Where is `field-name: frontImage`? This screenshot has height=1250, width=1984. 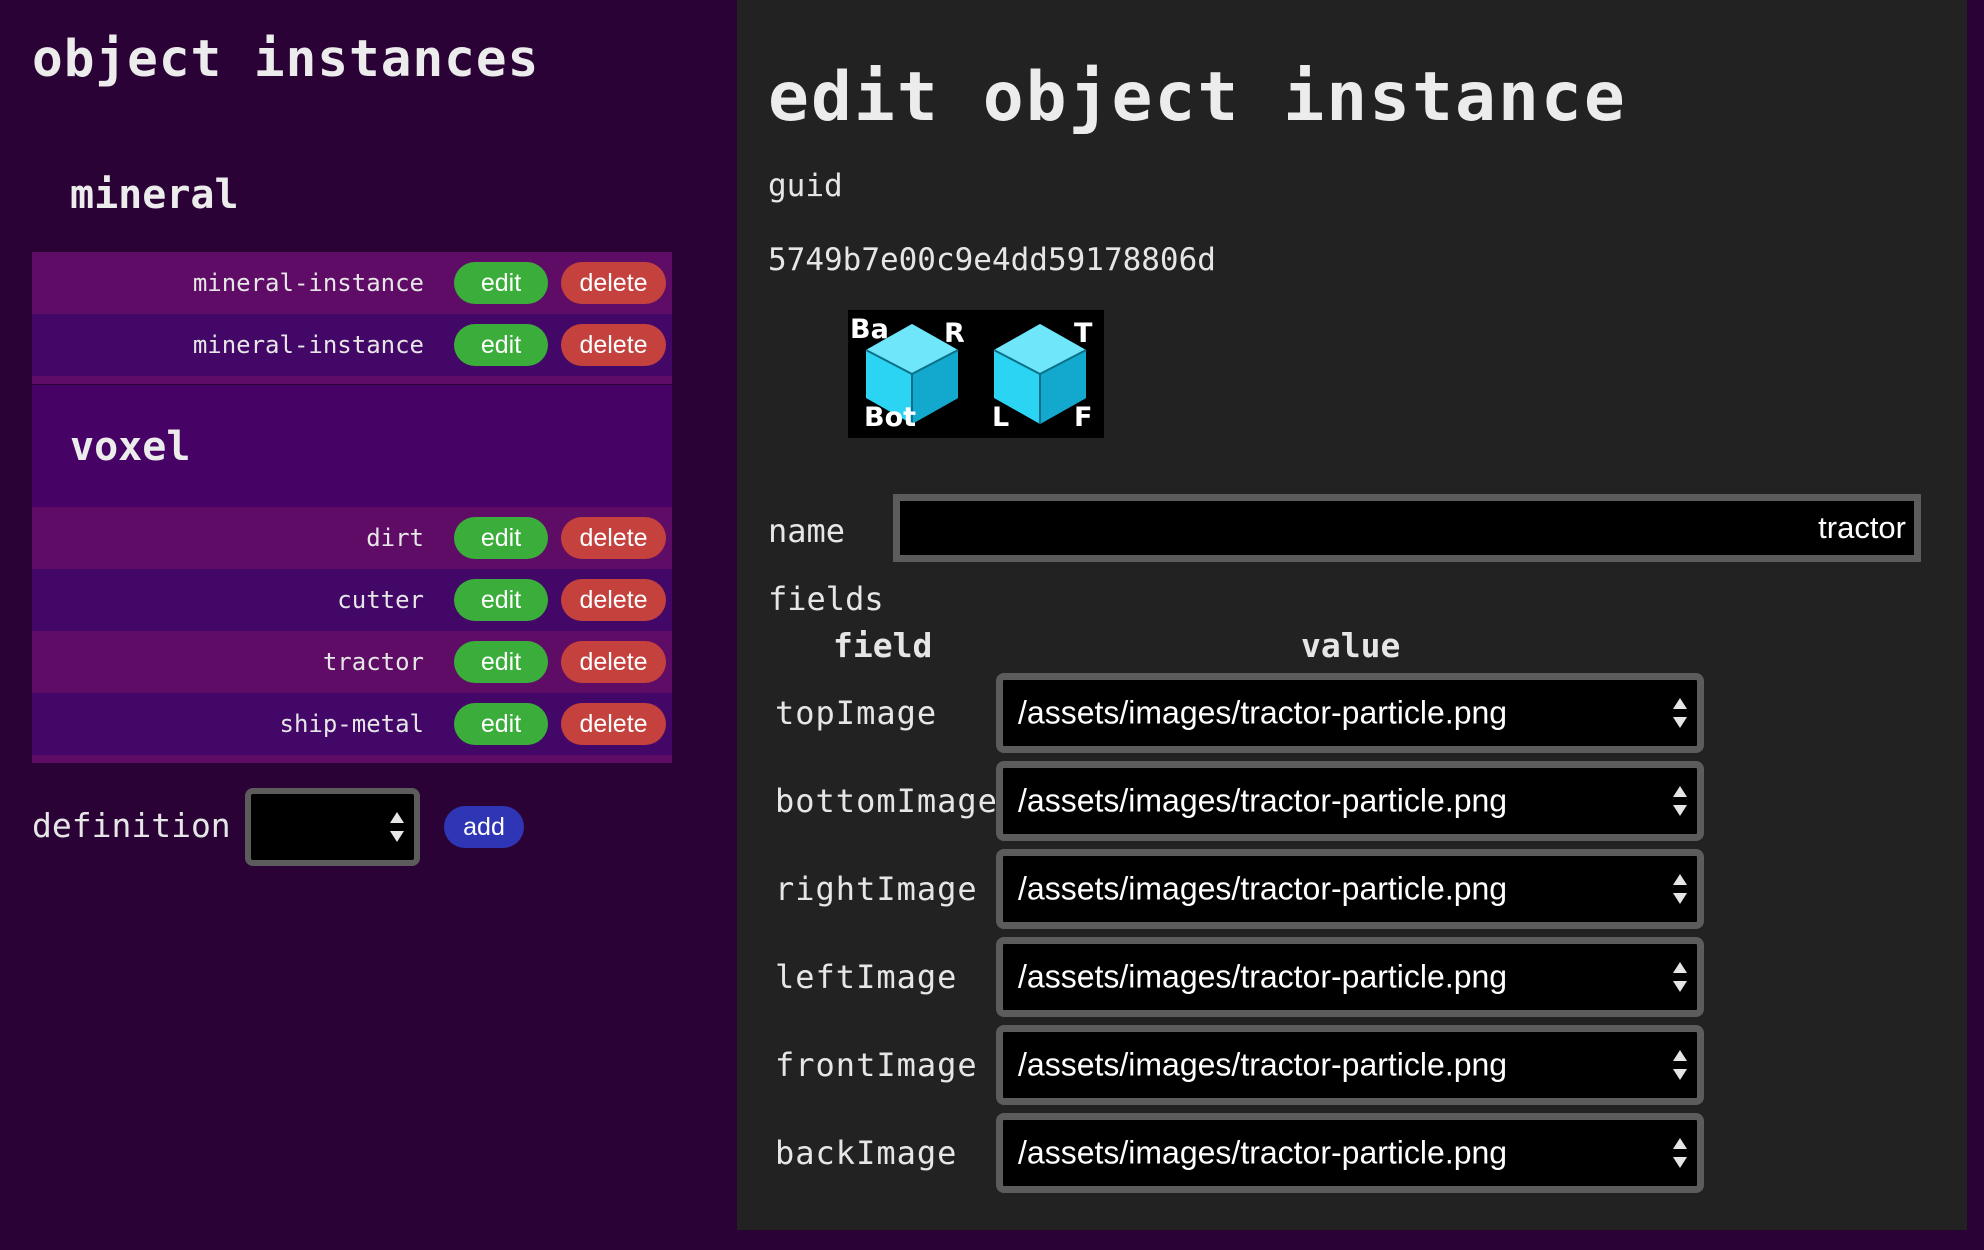 field-name: frontImage is located at coordinates (876, 1065).